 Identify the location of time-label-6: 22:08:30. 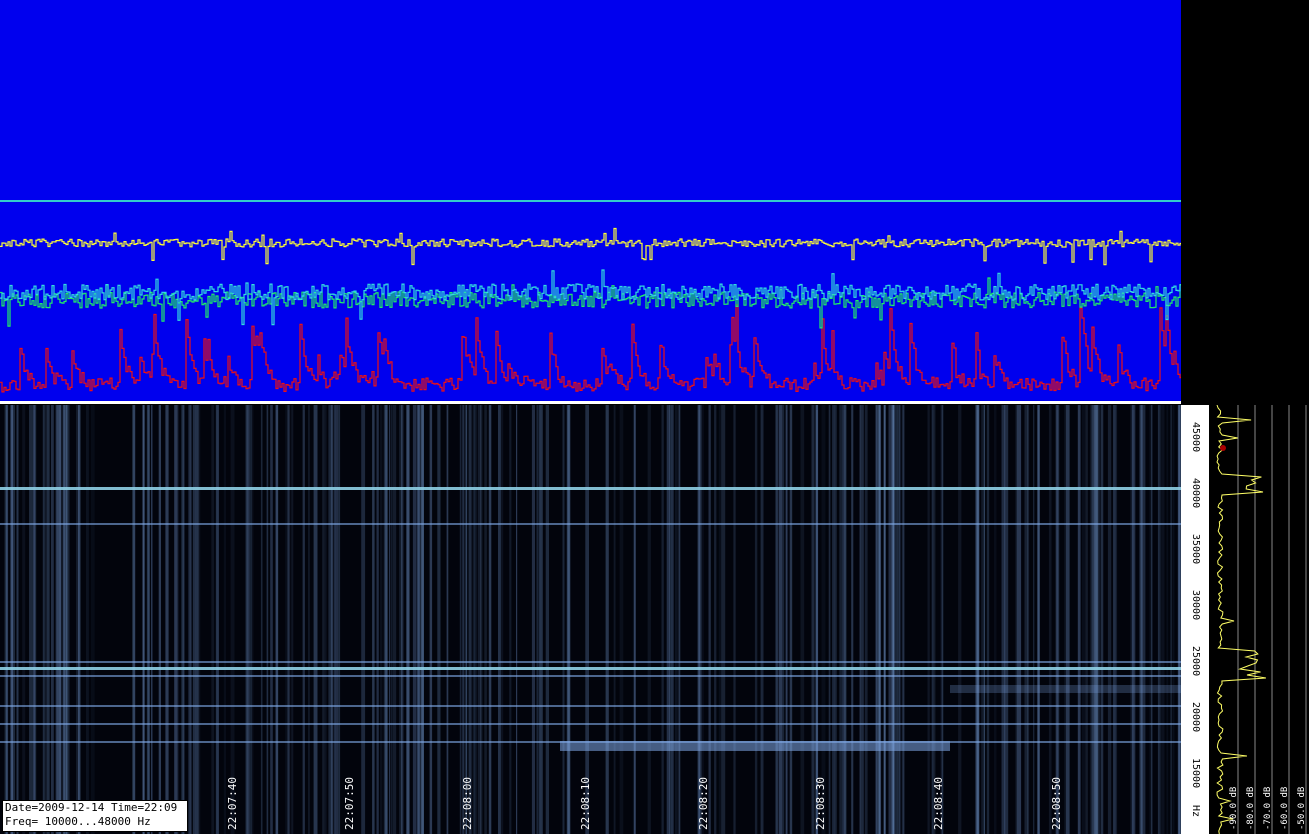
(820, 803).